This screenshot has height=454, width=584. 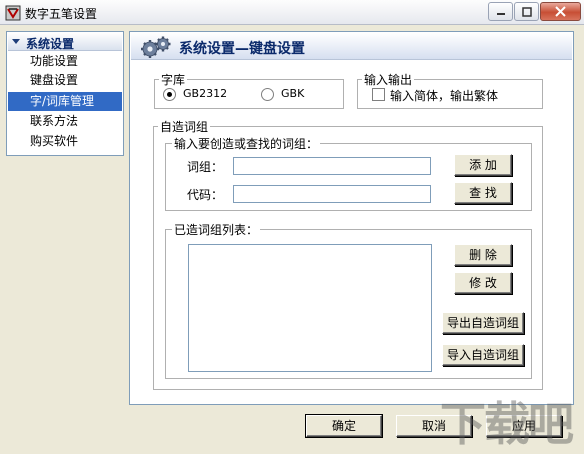 I want to click on maximize-icon, so click(x=526, y=11).